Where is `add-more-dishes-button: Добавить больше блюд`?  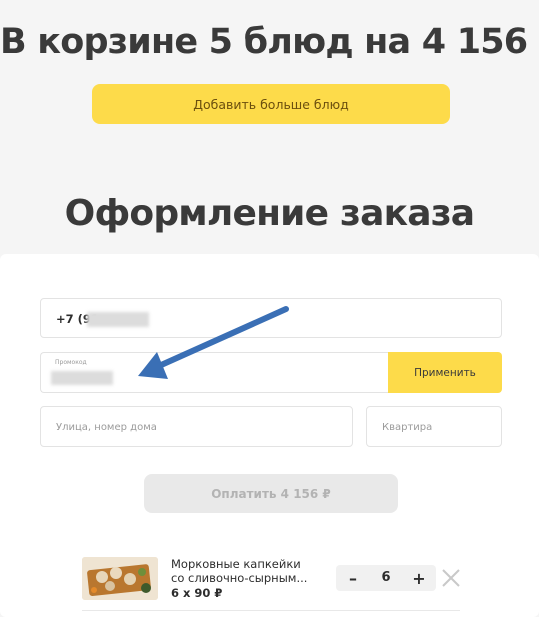
add-more-dishes-button: Добавить больше блюд is located at coordinates (271, 104).